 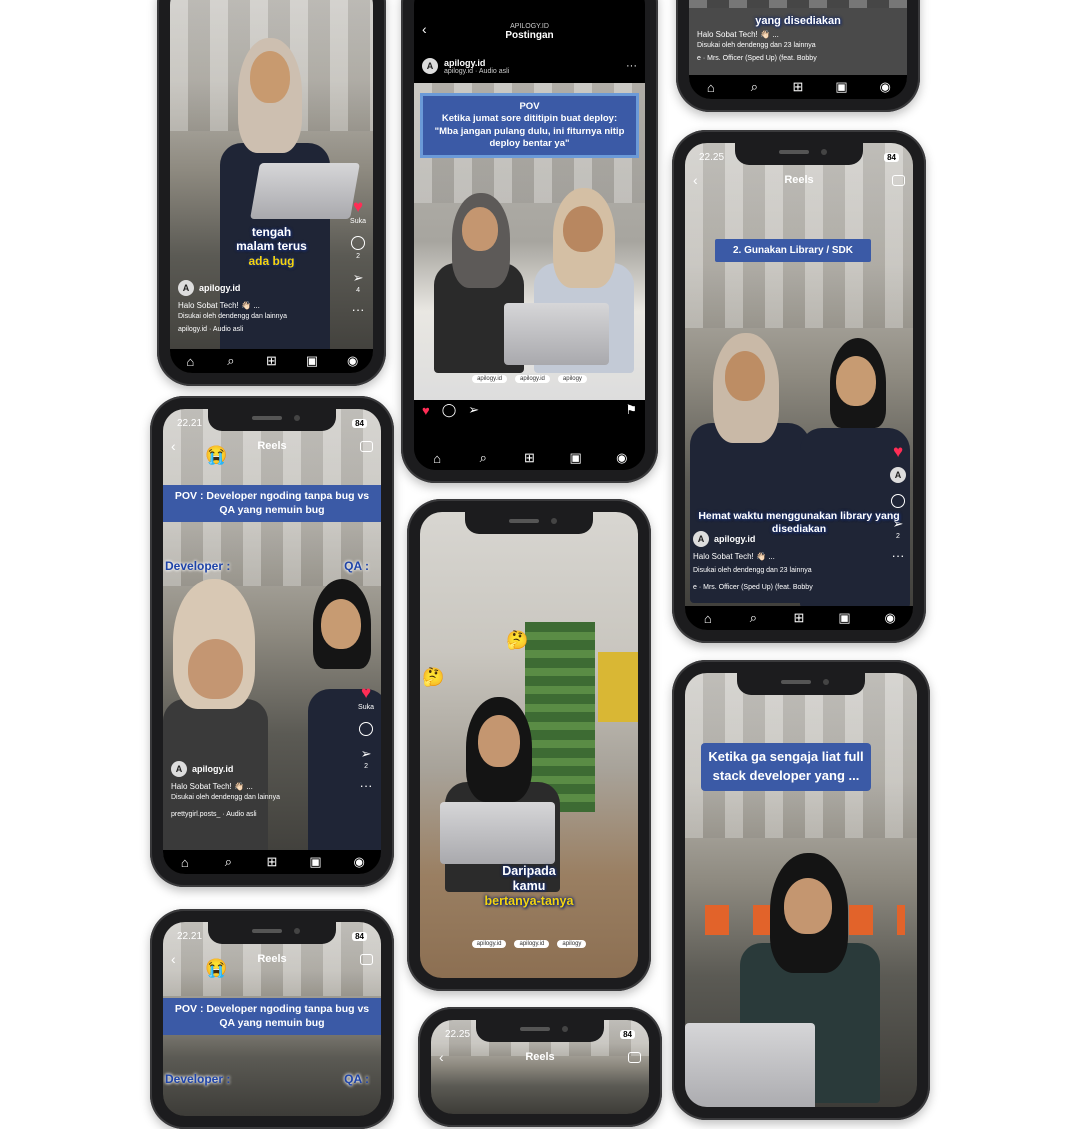 I want to click on action-rail: ♥ Suka ➢ 2 ···, so click(x=366, y=738).